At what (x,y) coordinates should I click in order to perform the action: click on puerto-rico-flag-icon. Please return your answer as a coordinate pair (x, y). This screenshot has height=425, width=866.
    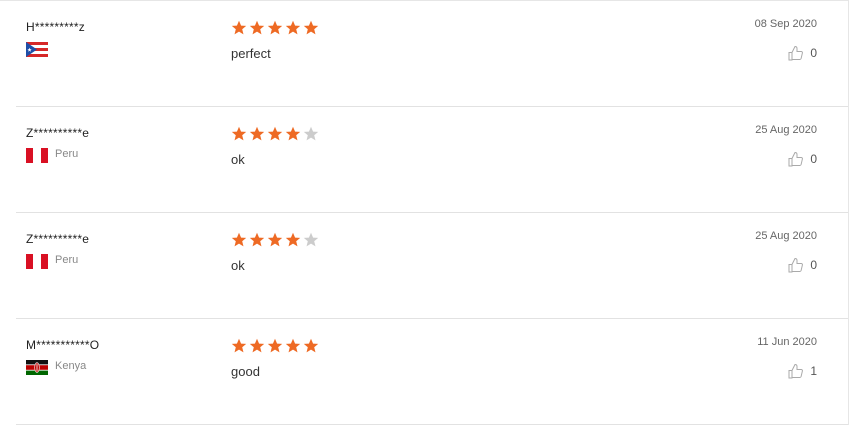
    Looking at the image, I should click on (37, 49).